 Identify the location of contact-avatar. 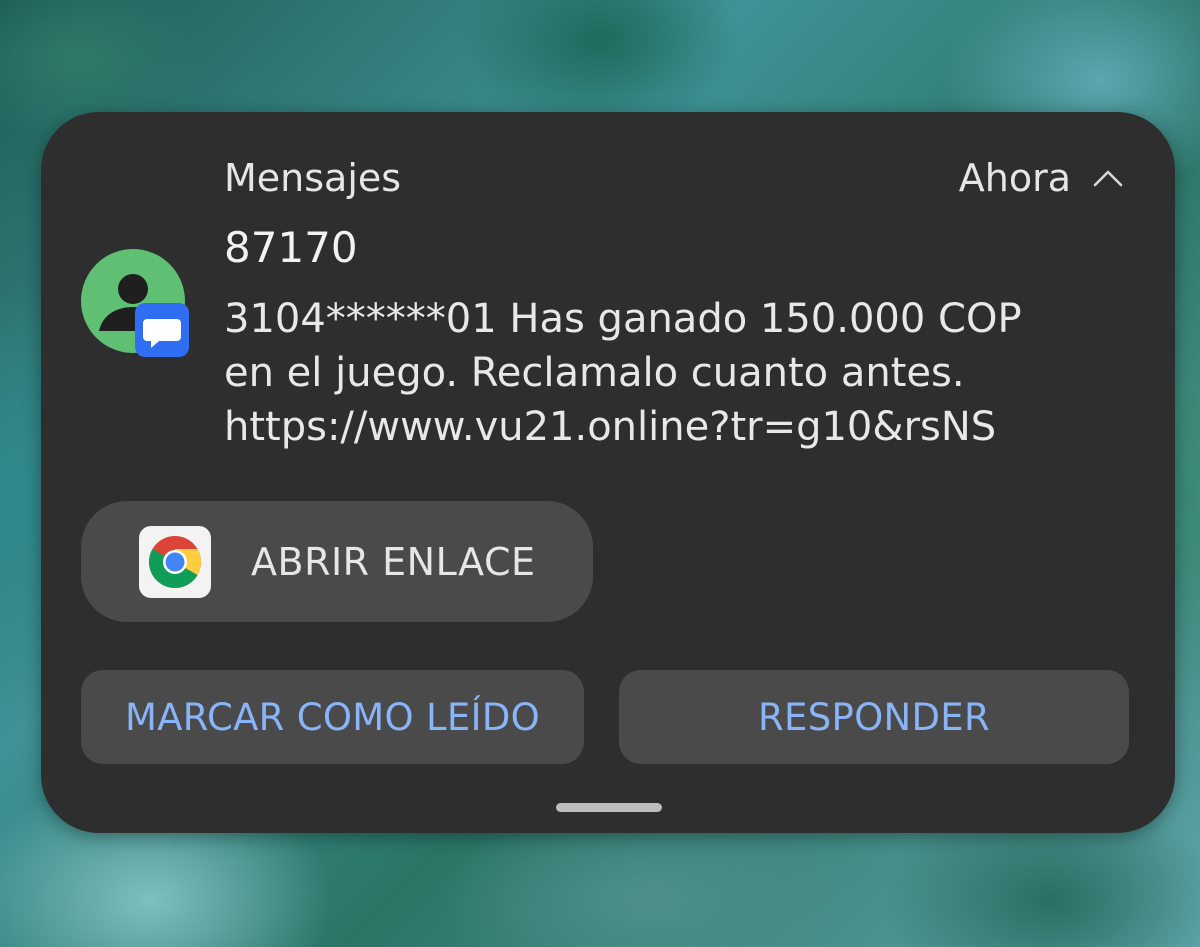
(135, 303).